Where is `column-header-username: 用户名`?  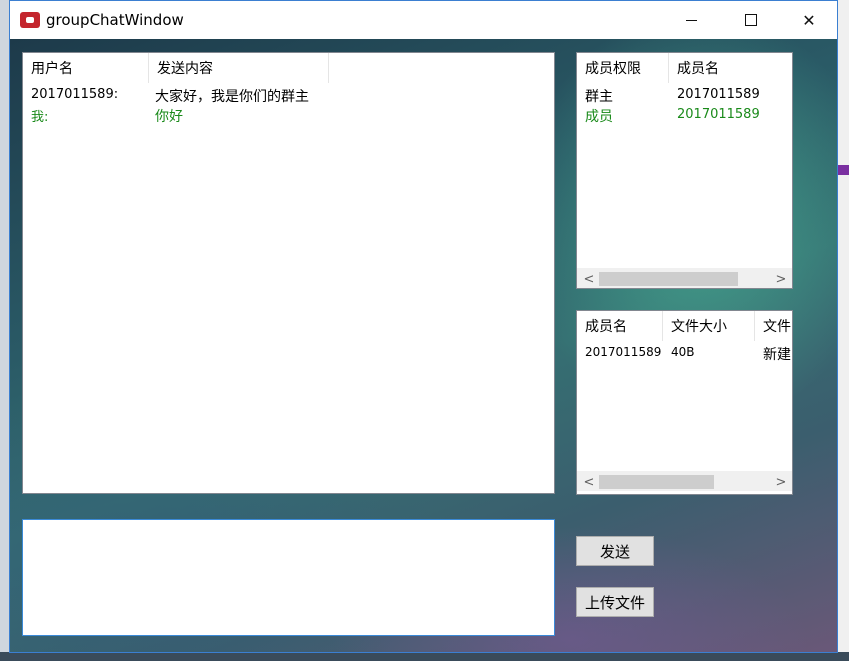 column-header-username: 用户名 is located at coordinates (86, 68).